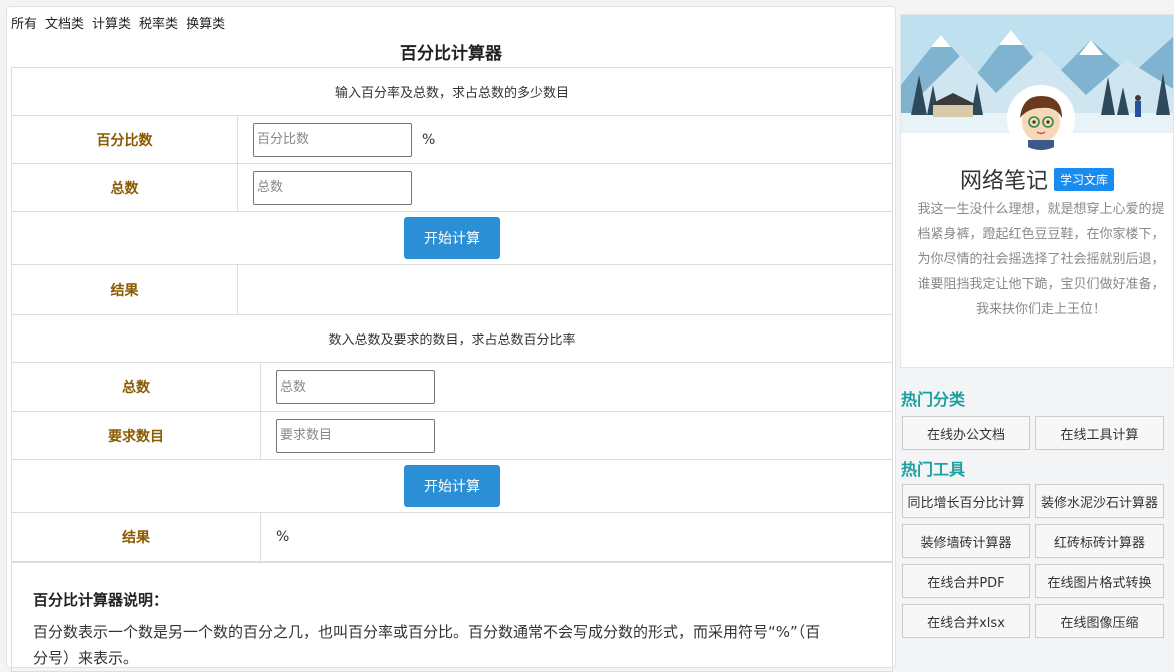 Image resolution: width=1174 pixels, height=672 pixels. Describe the element at coordinates (158, 24) in the screenshot. I see `nav-tax: 税率类` at that location.